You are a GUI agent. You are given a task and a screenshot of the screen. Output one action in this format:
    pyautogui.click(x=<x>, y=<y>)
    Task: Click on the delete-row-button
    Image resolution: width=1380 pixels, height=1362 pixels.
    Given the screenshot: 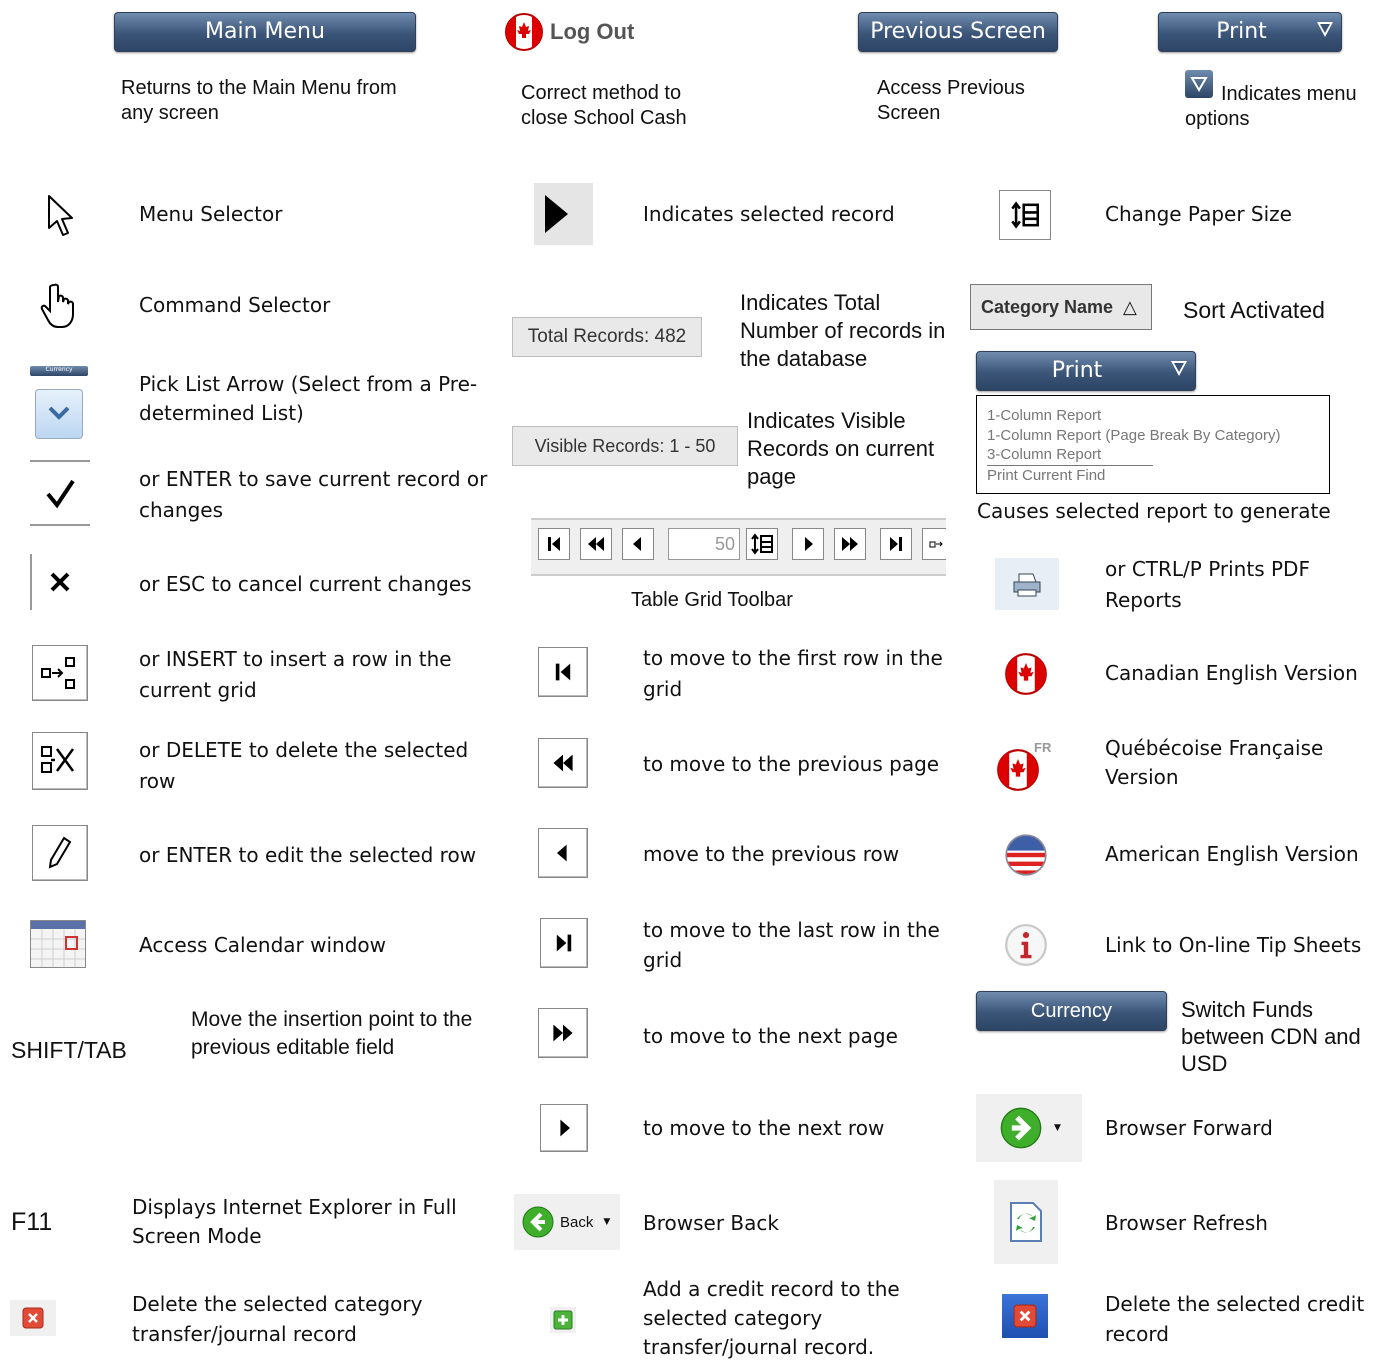 What is the action you would take?
    pyautogui.click(x=60, y=761)
    